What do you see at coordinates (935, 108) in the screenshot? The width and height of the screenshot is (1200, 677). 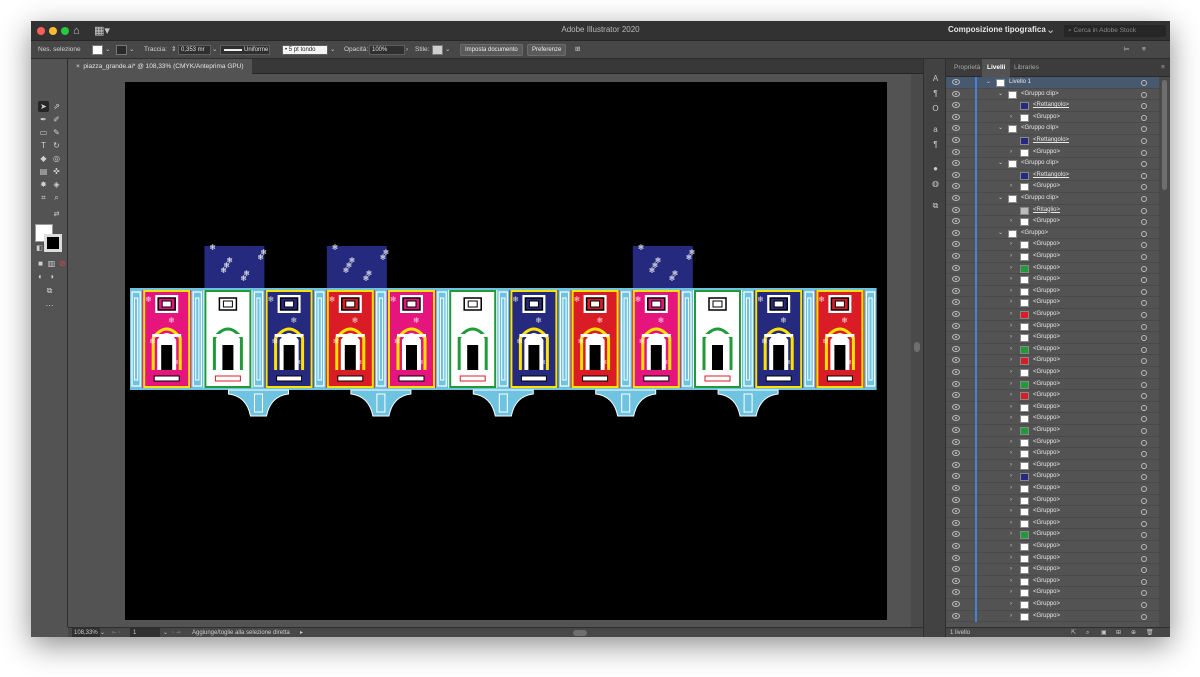 I see `opentype-icon: O` at bounding box center [935, 108].